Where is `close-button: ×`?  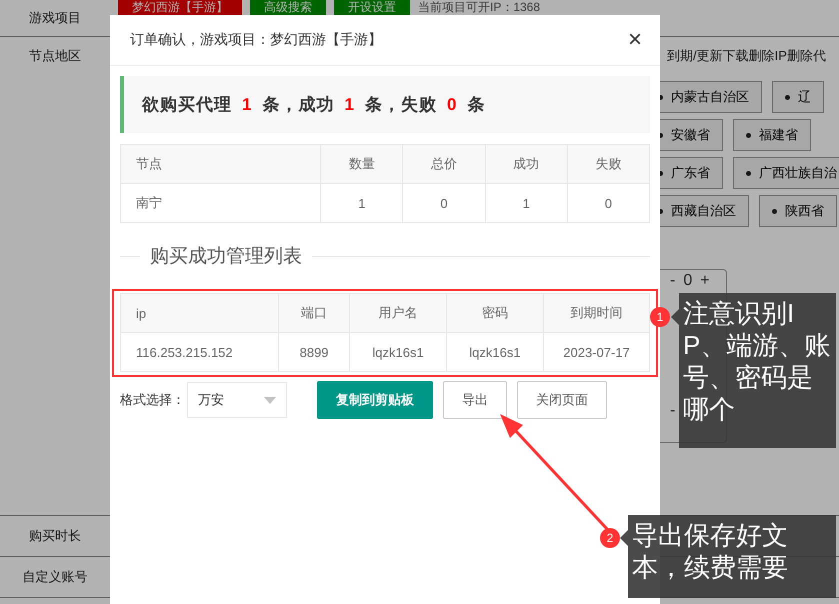
close-button: × is located at coordinates (635, 40).